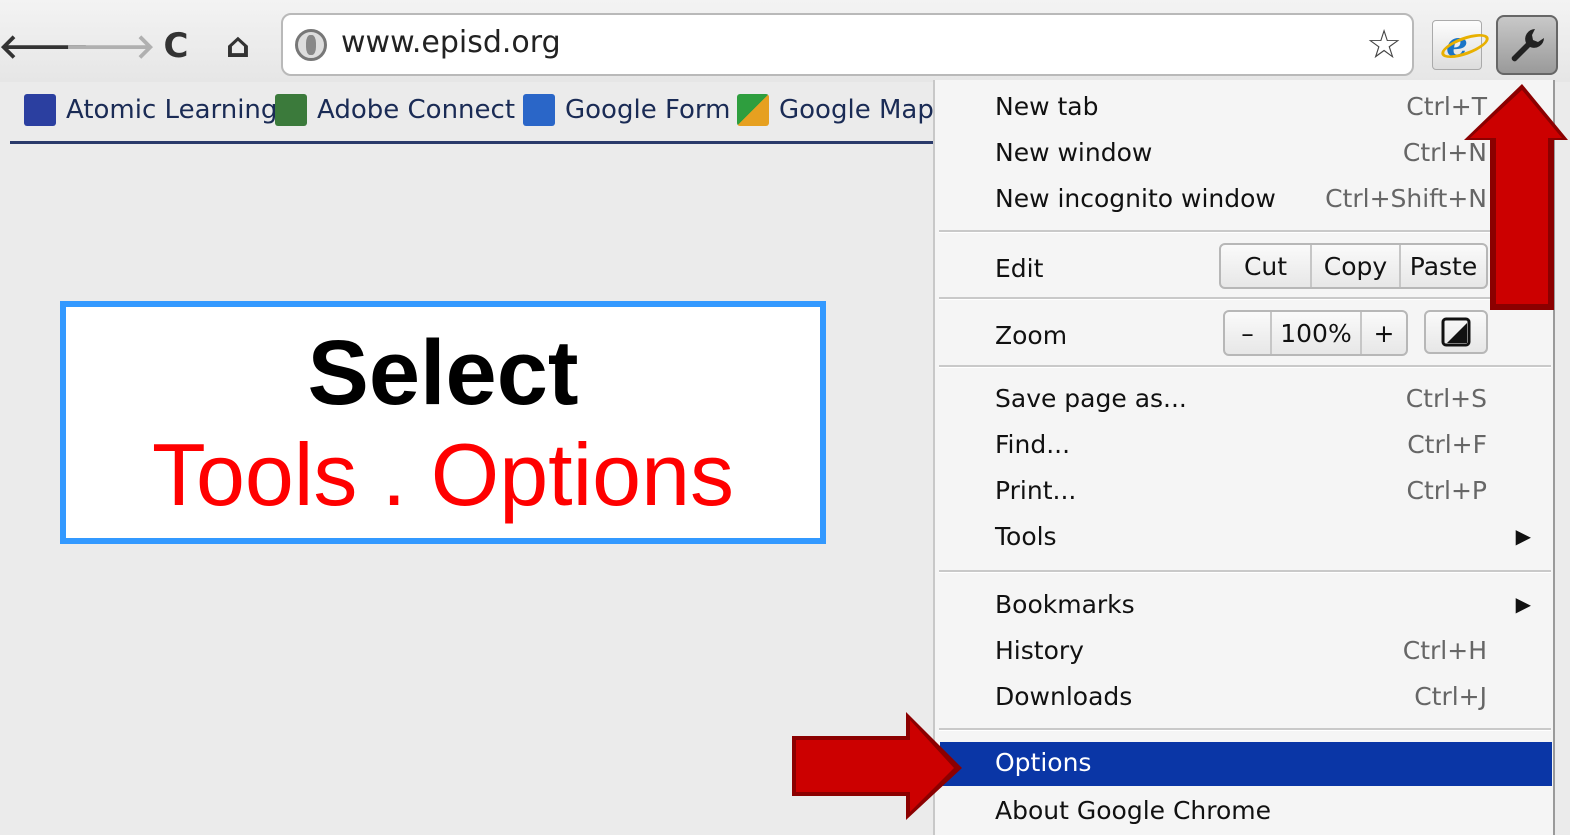 This screenshot has width=1570, height=835. I want to click on menu-item-options: Options, so click(1246, 764).